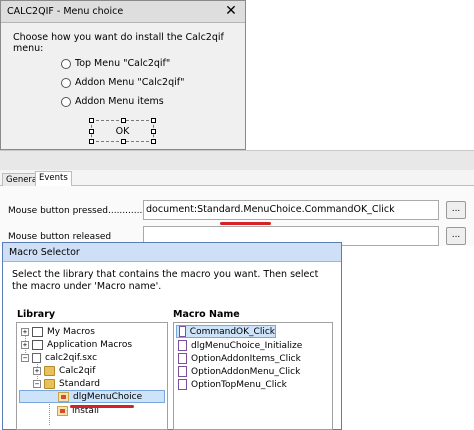 This screenshot has height=430, width=474. I want to click on macro-item-commandok-click: CommandOK_Click, so click(226, 331).